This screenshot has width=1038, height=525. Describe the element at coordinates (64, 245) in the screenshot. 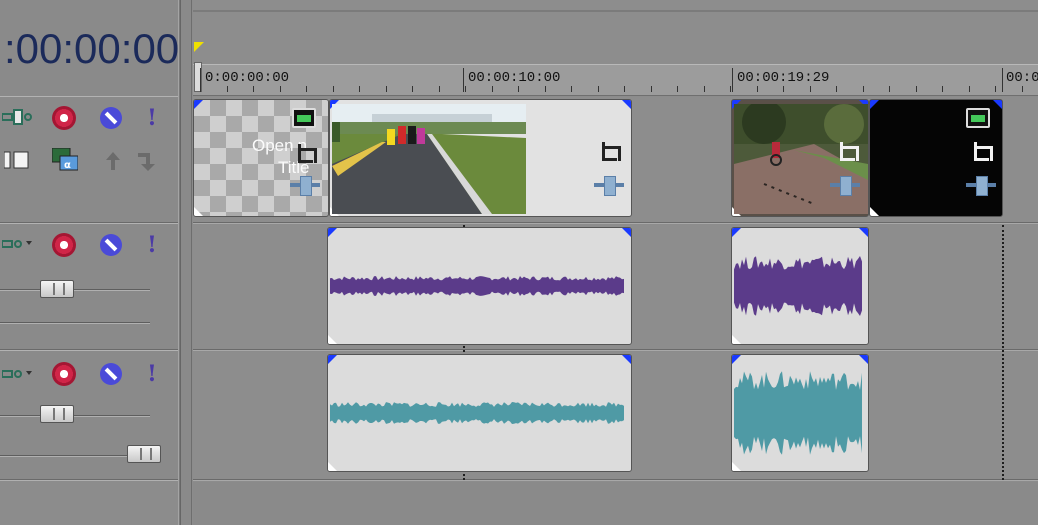

I see `audio-fx-icon` at that location.